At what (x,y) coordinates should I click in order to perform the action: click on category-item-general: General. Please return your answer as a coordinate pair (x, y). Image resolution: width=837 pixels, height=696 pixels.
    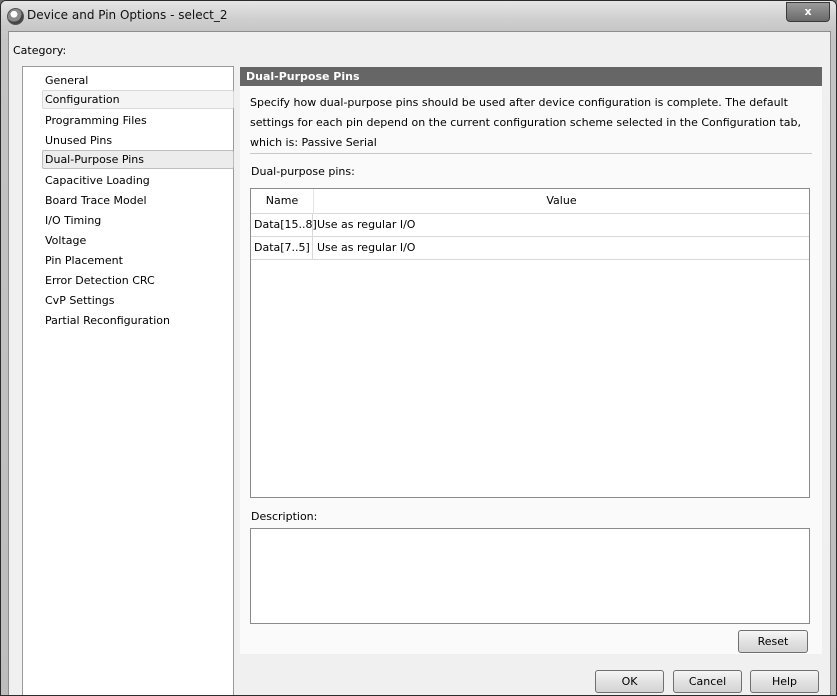
    Looking at the image, I should click on (138, 80).